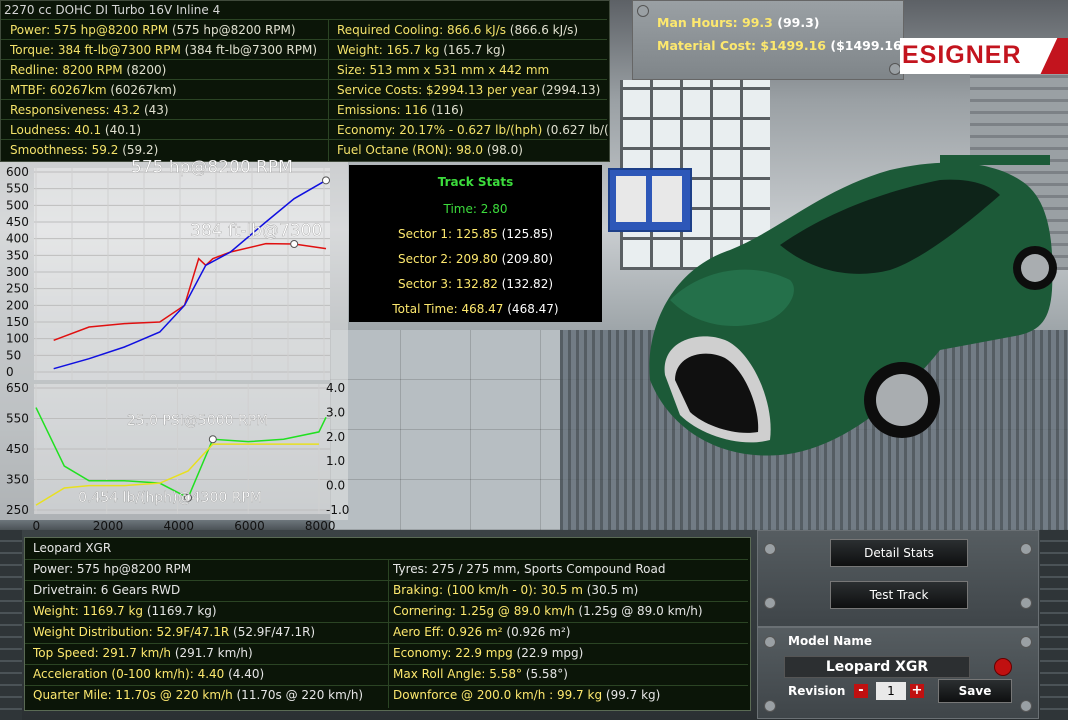 The image size is (1068, 720). What do you see at coordinates (93, 90) in the screenshot?
I see `engine-stat-left: MTBF: 60267km (60267km)` at bounding box center [93, 90].